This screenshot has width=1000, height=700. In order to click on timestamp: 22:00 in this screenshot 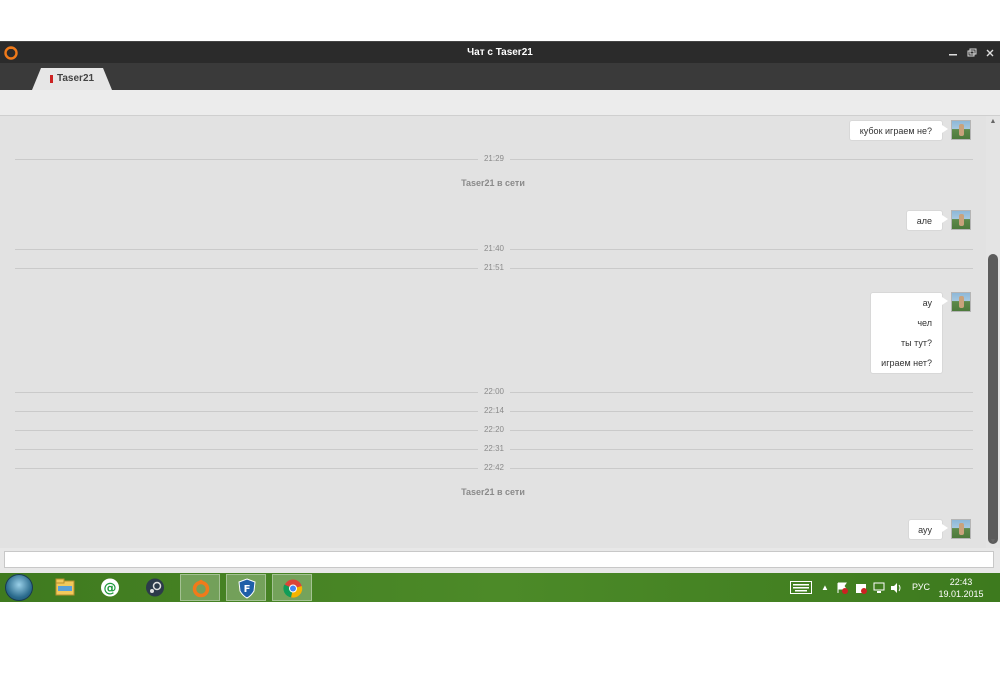, I will do `click(494, 391)`.